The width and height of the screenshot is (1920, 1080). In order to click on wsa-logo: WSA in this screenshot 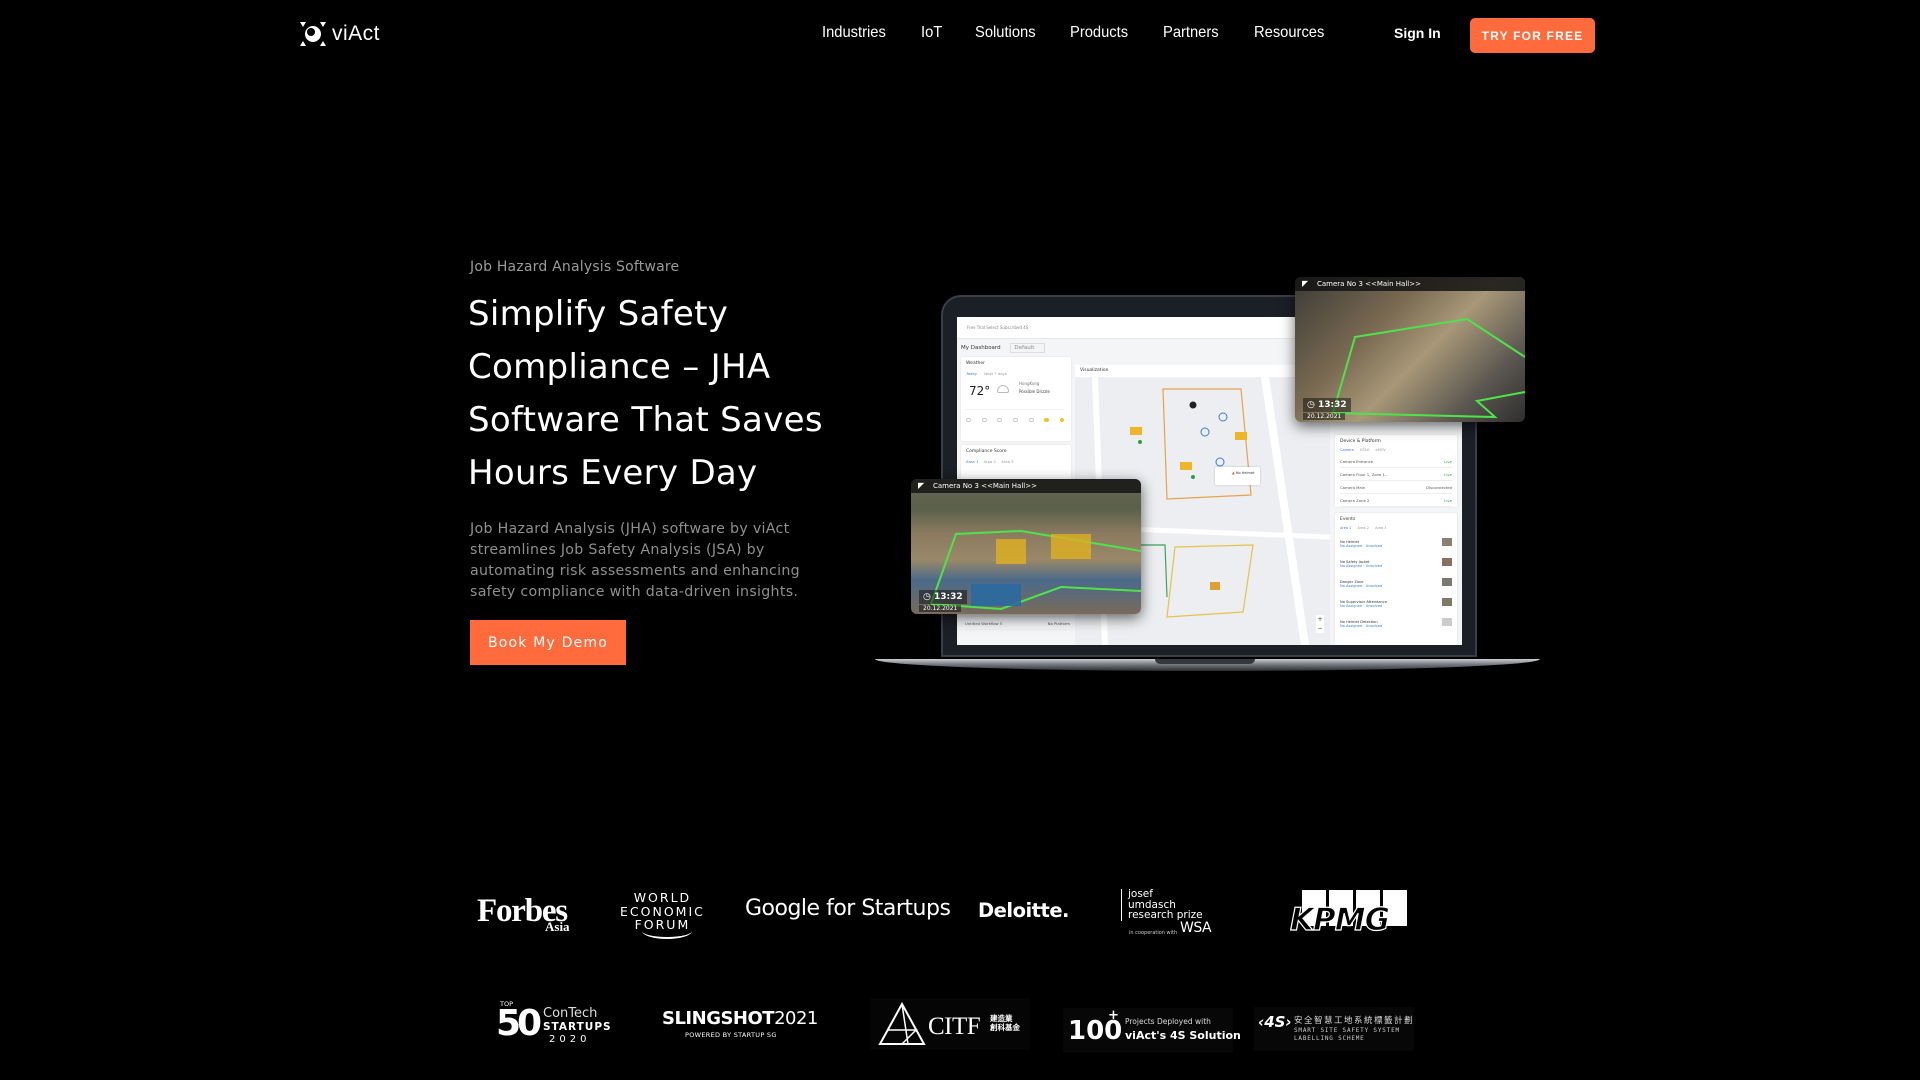, I will do `click(1196, 928)`.